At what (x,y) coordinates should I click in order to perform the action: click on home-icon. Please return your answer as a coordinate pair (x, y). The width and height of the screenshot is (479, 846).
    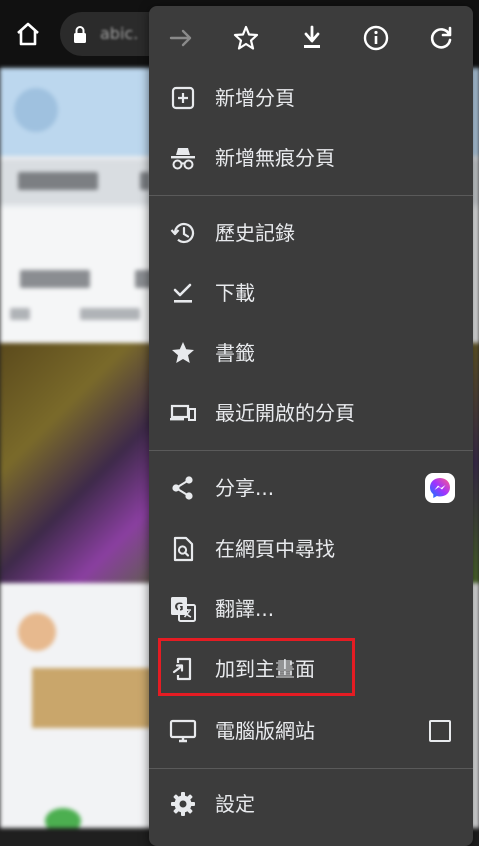
    Looking at the image, I should click on (28, 34).